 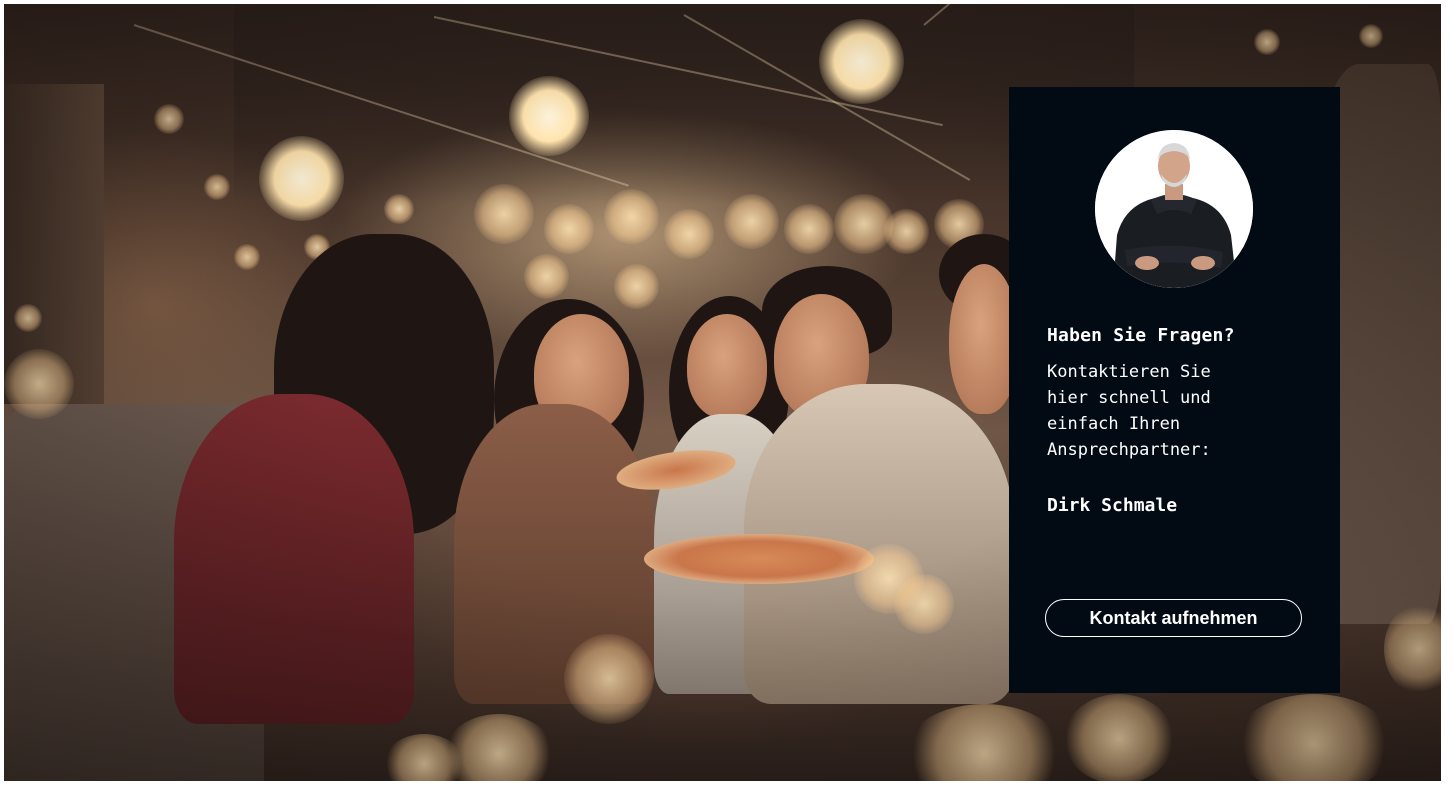 I want to click on contact-button: Kontakt aufnehmen, so click(x=1173, y=618).